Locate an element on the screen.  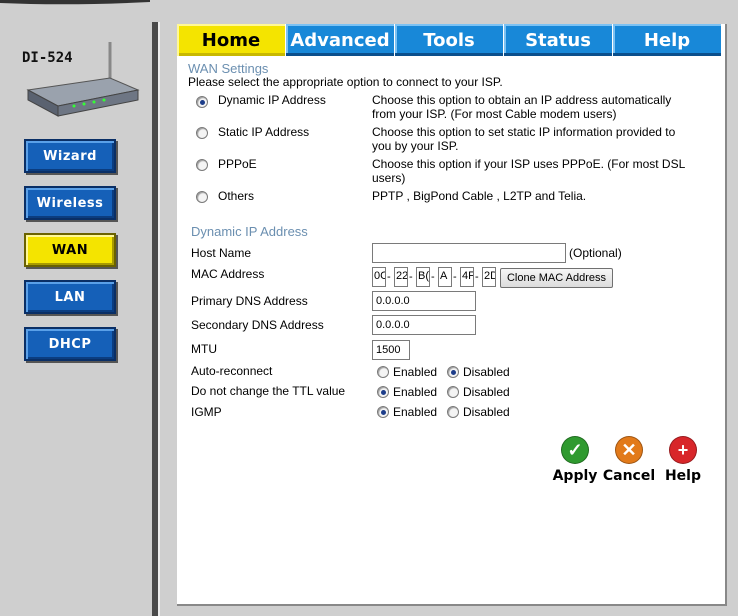
mac-octet-2: 22 is located at coordinates (401, 277).